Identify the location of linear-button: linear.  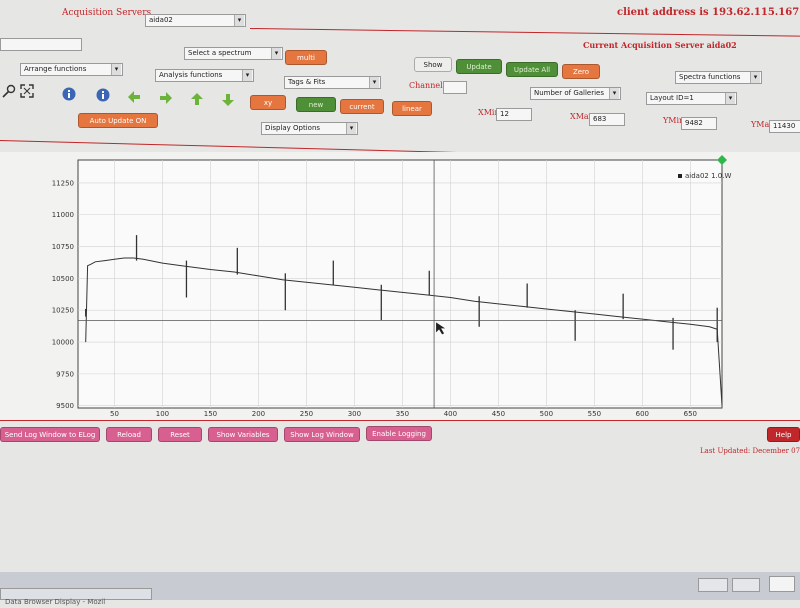
(412, 108).